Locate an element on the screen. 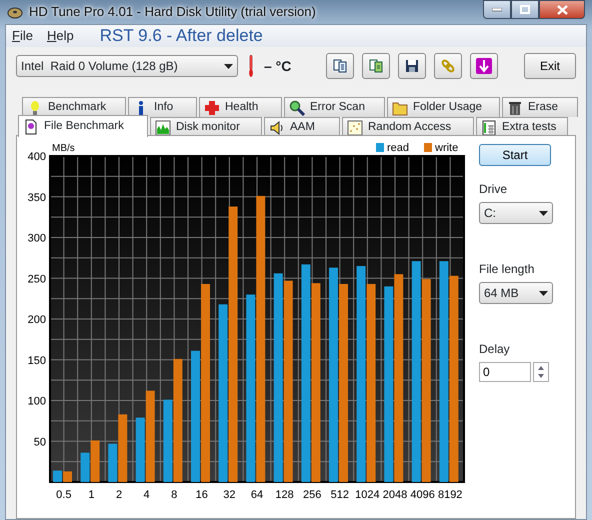 Image resolution: width=592 pixels, height=520 pixels. minimize-button is located at coordinates (497, 9).